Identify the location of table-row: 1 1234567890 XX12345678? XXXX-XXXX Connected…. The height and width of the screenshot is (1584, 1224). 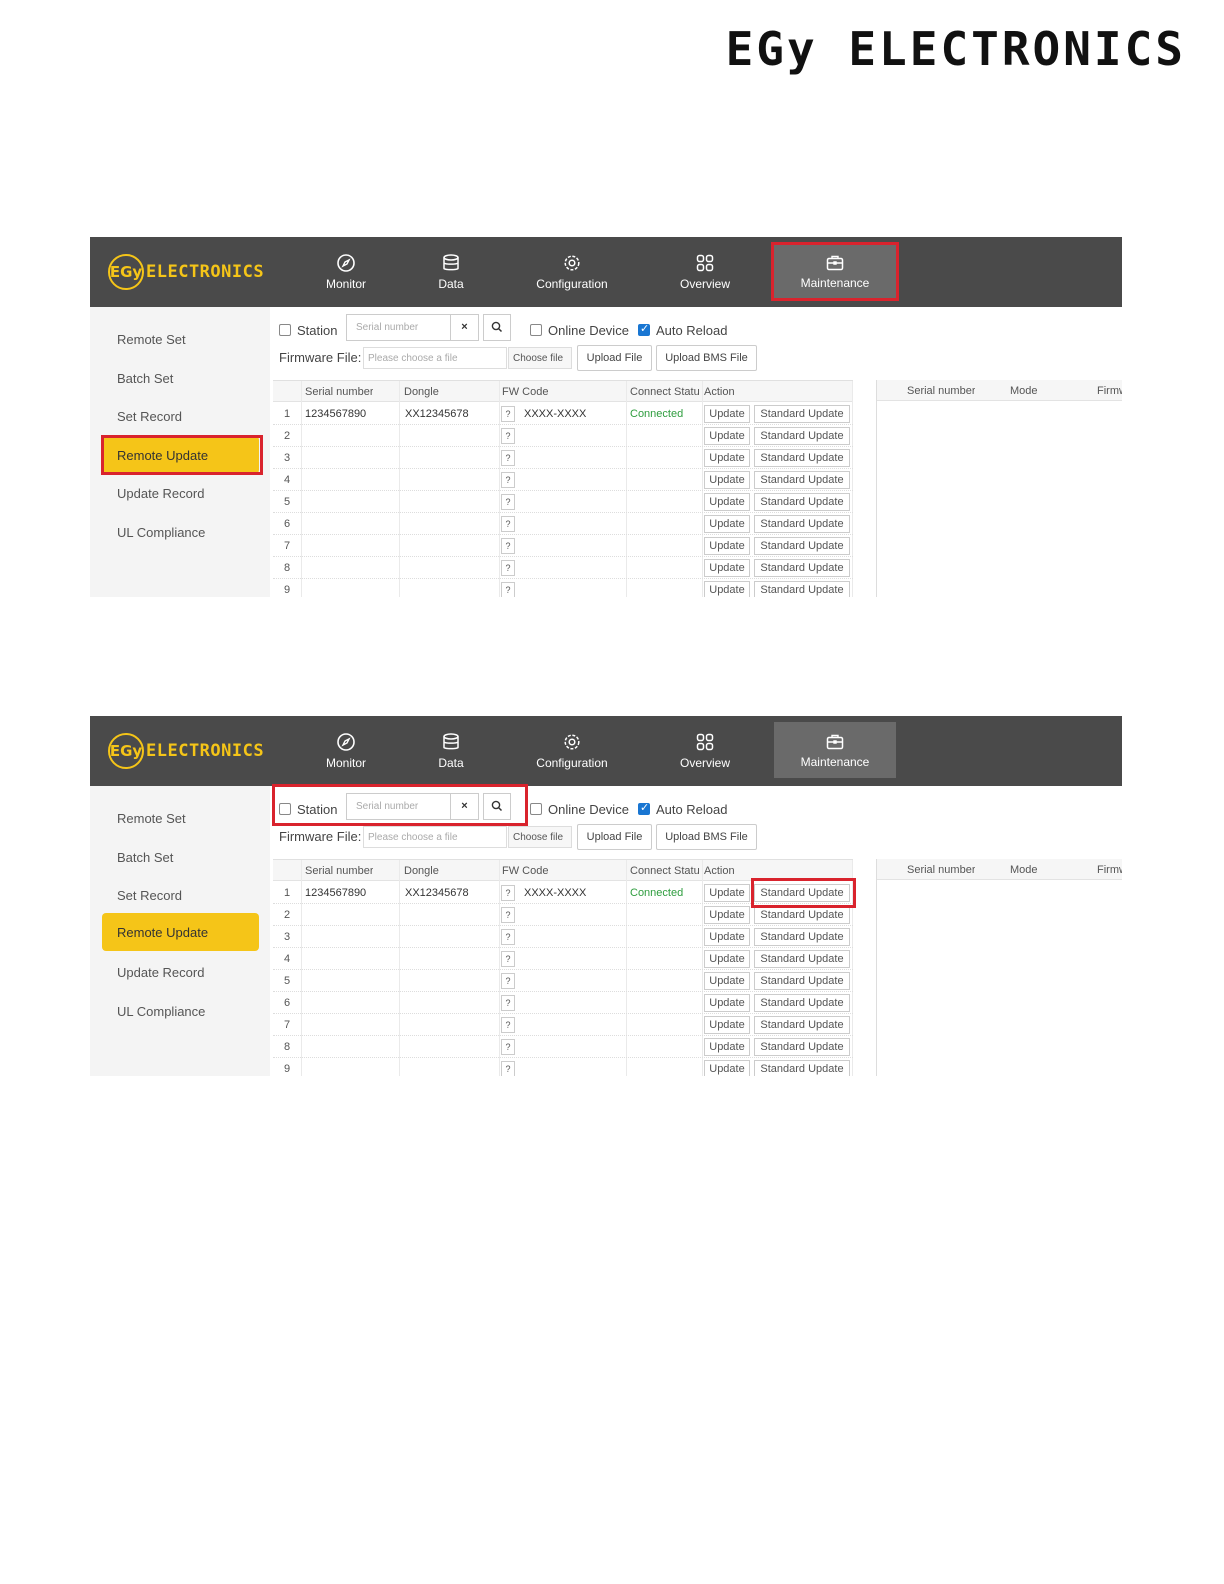
(563, 414).